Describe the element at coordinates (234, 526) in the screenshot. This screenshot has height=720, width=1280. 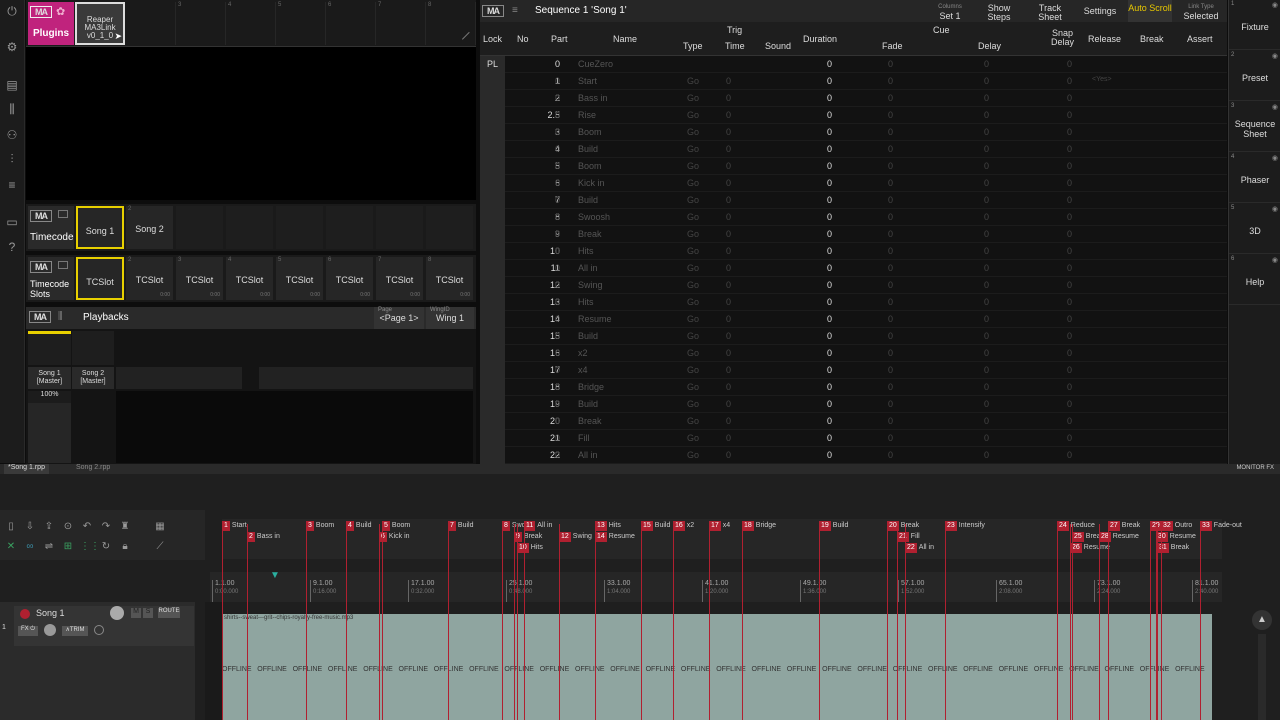
I see `marker-1: 1 Start` at that location.